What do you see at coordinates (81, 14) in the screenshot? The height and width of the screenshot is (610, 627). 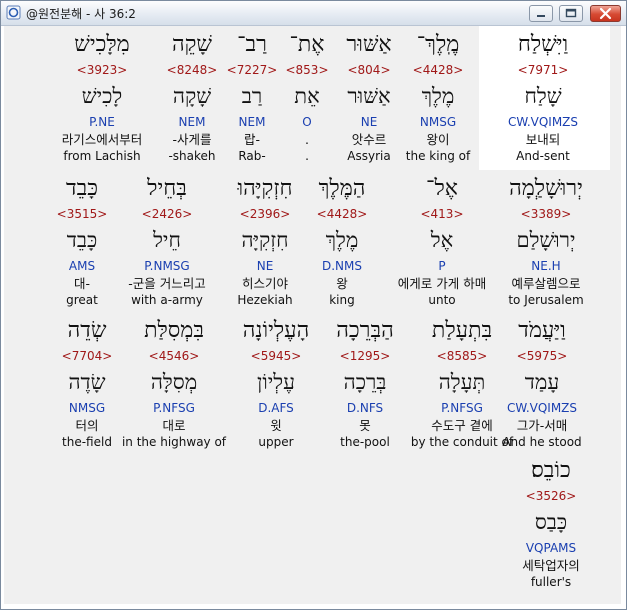 I see `window-title: @원전분해 - 사 36:2` at bounding box center [81, 14].